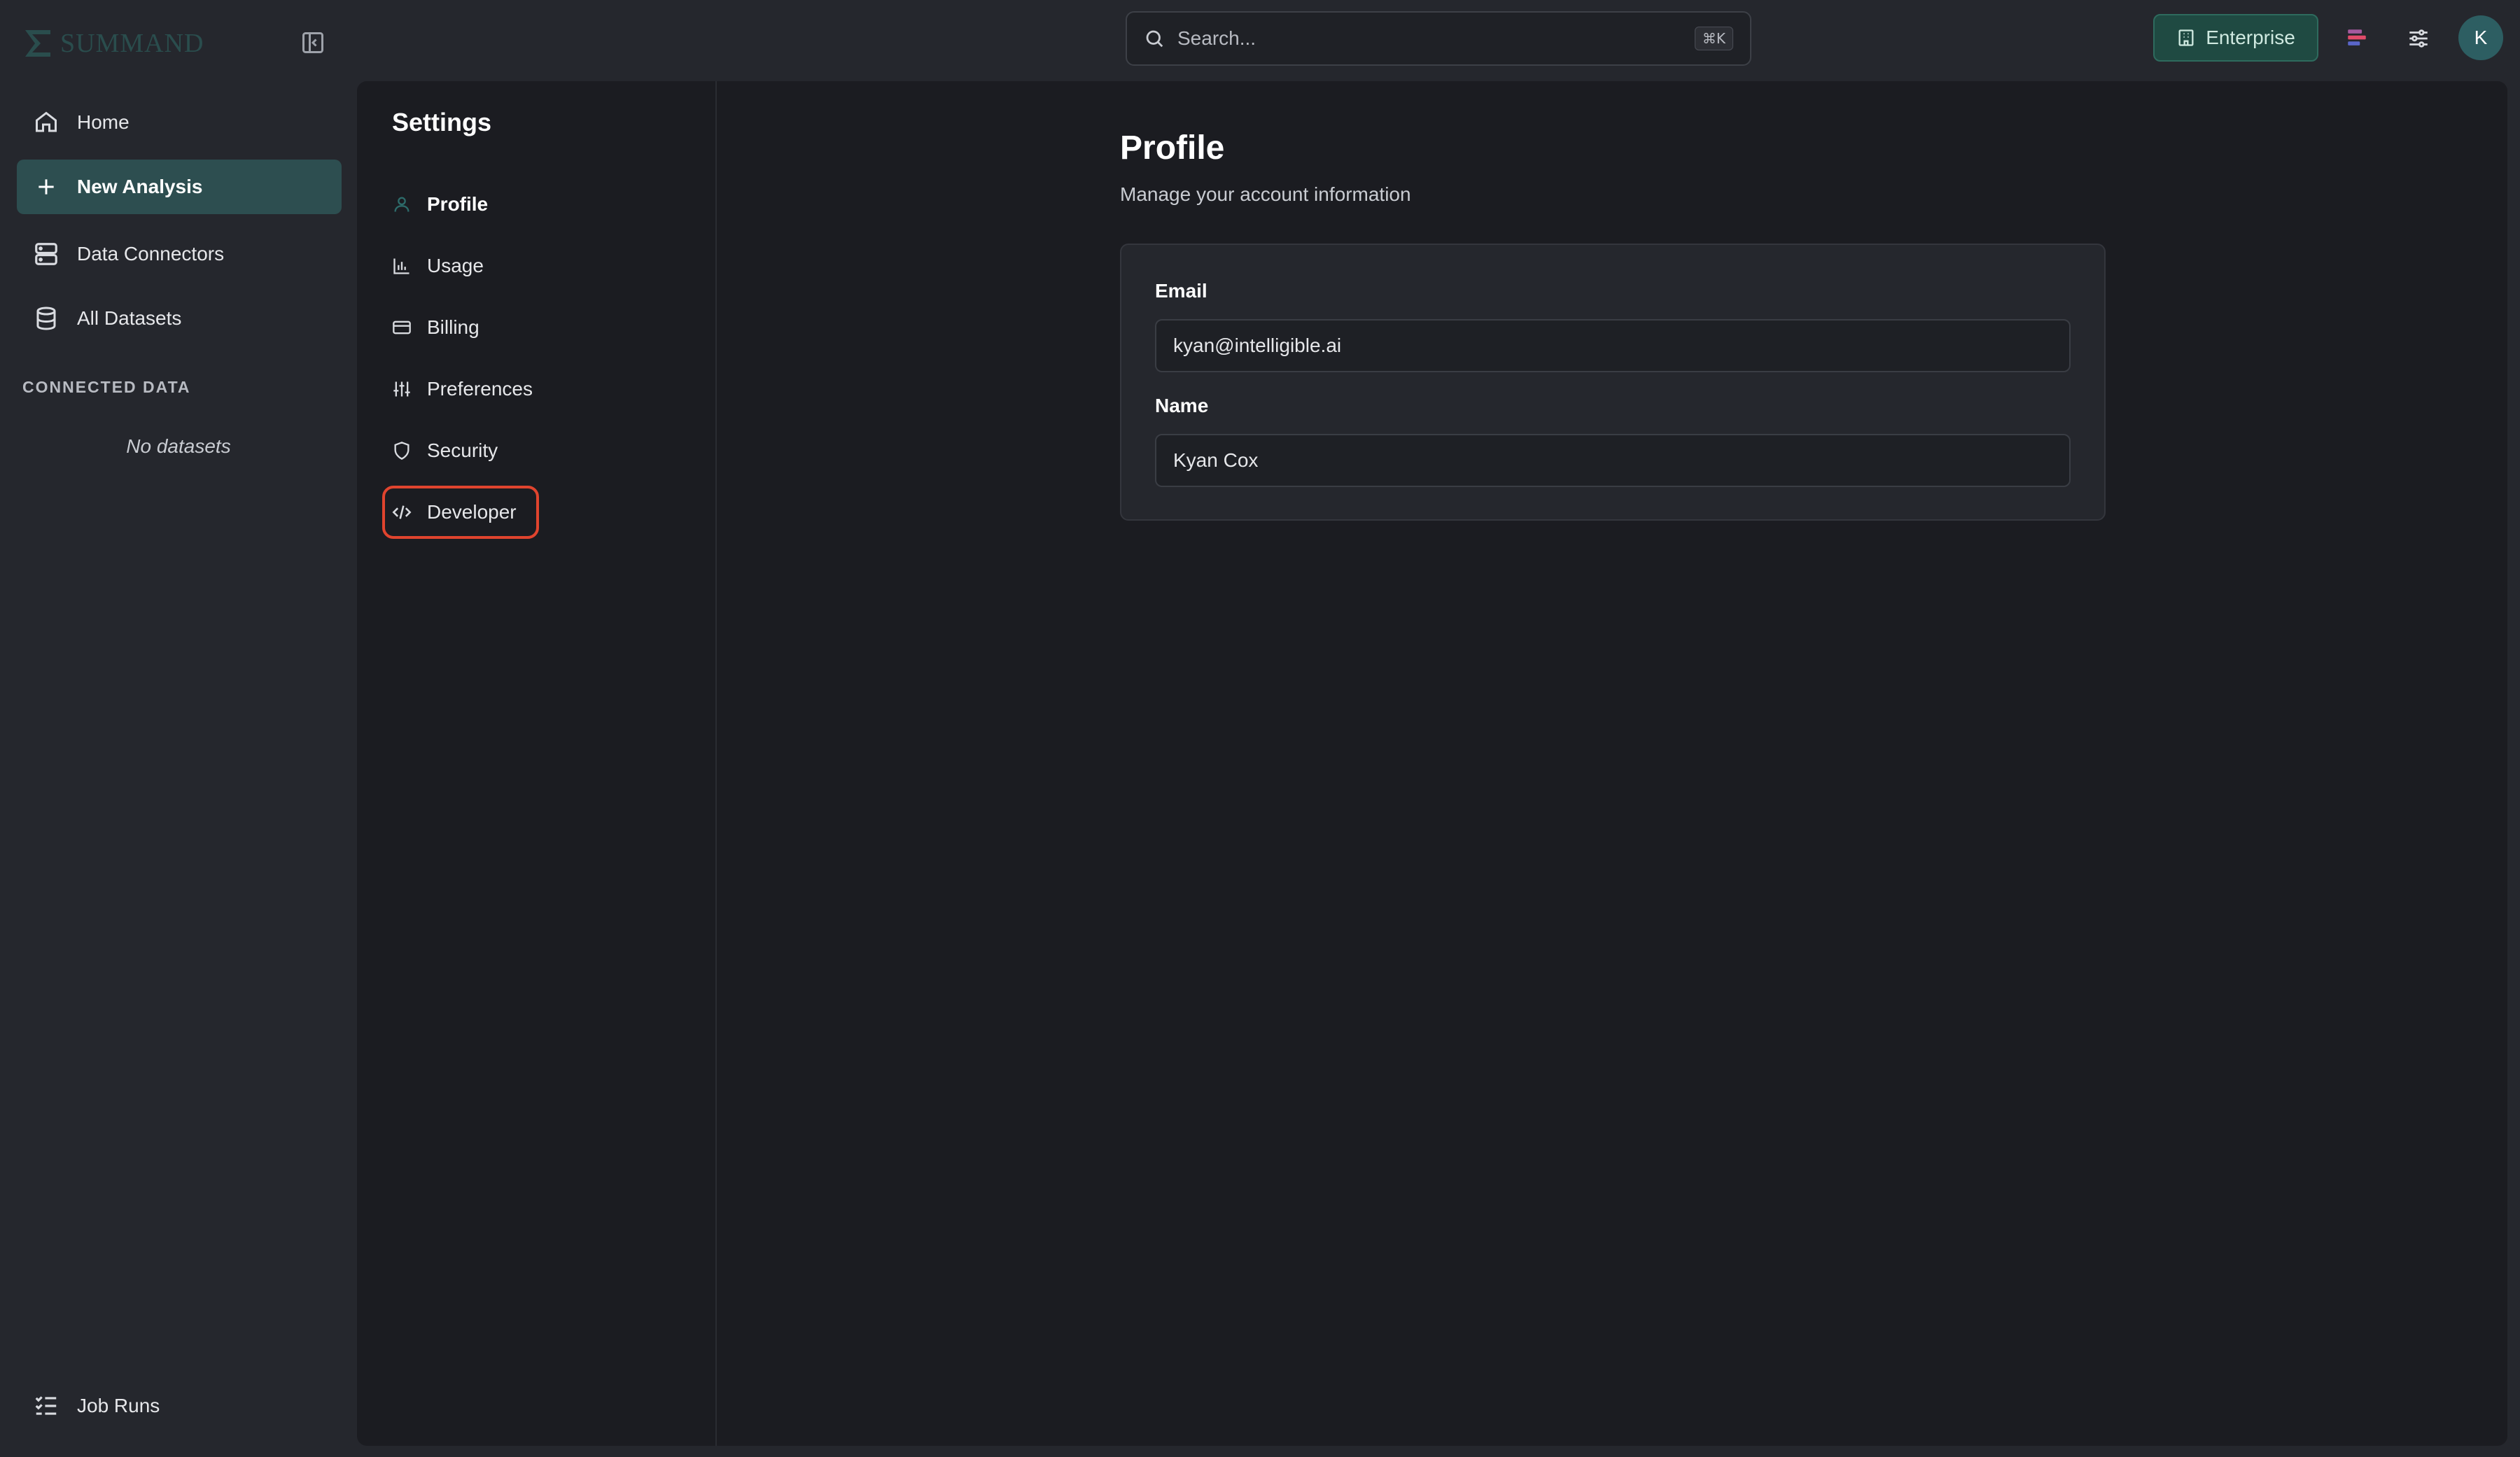 Image resolution: width=2520 pixels, height=1457 pixels. I want to click on settings-item-label: Profile, so click(458, 204).